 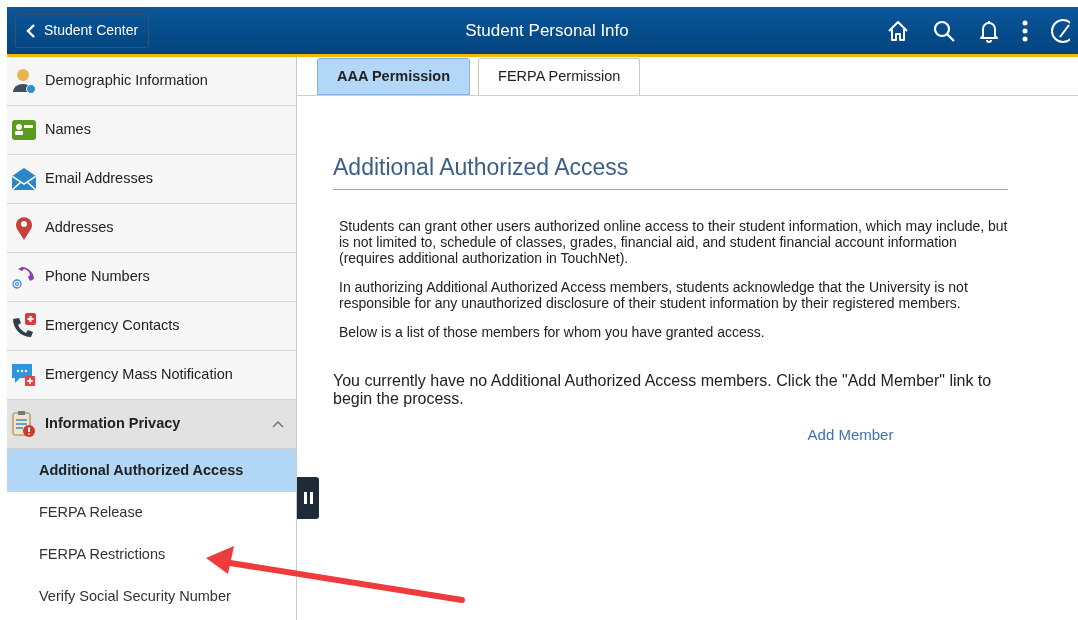 What do you see at coordinates (24, 179) in the screenshot?
I see `envelope-icon` at bounding box center [24, 179].